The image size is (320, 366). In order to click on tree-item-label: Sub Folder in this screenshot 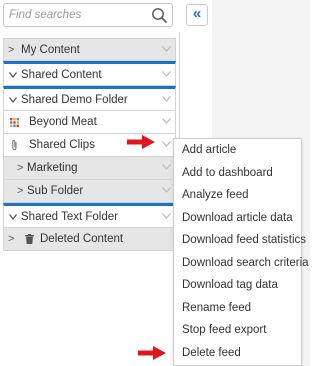, I will do `click(55, 191)`.